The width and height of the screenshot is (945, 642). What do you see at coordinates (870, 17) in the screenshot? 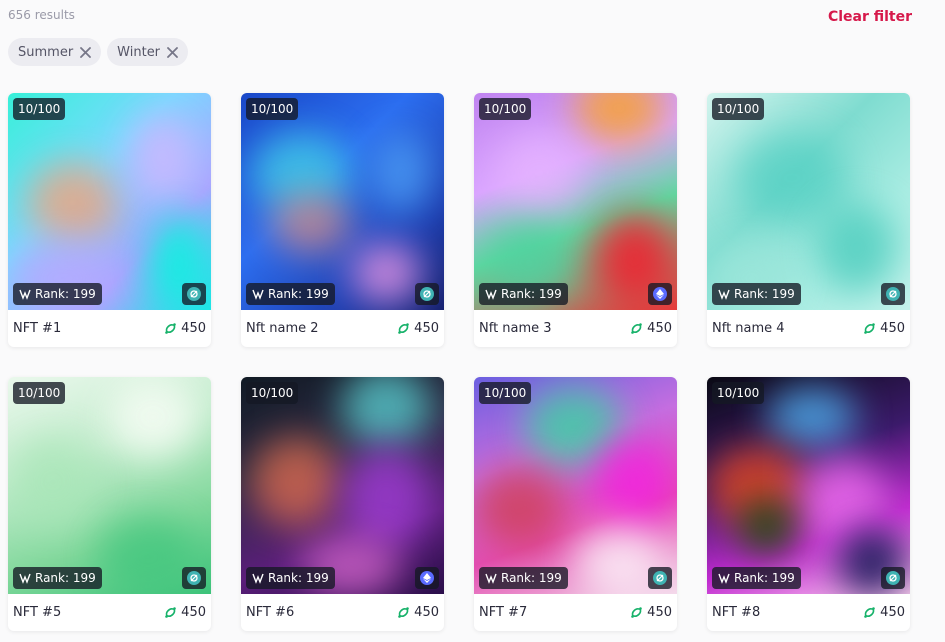
I see `clear-filter-button: Clear filter` at bounding box center [870, 17].